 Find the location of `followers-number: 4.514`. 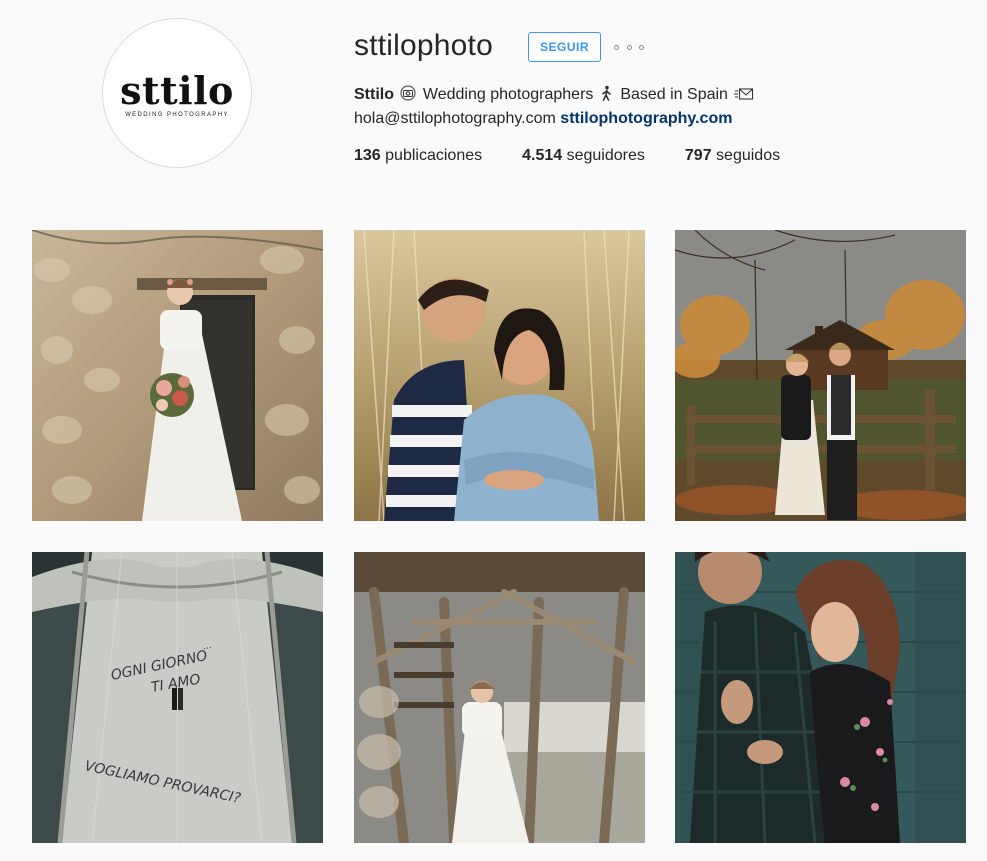

followers-number: 4.514 is located at coordinates (542, 155).